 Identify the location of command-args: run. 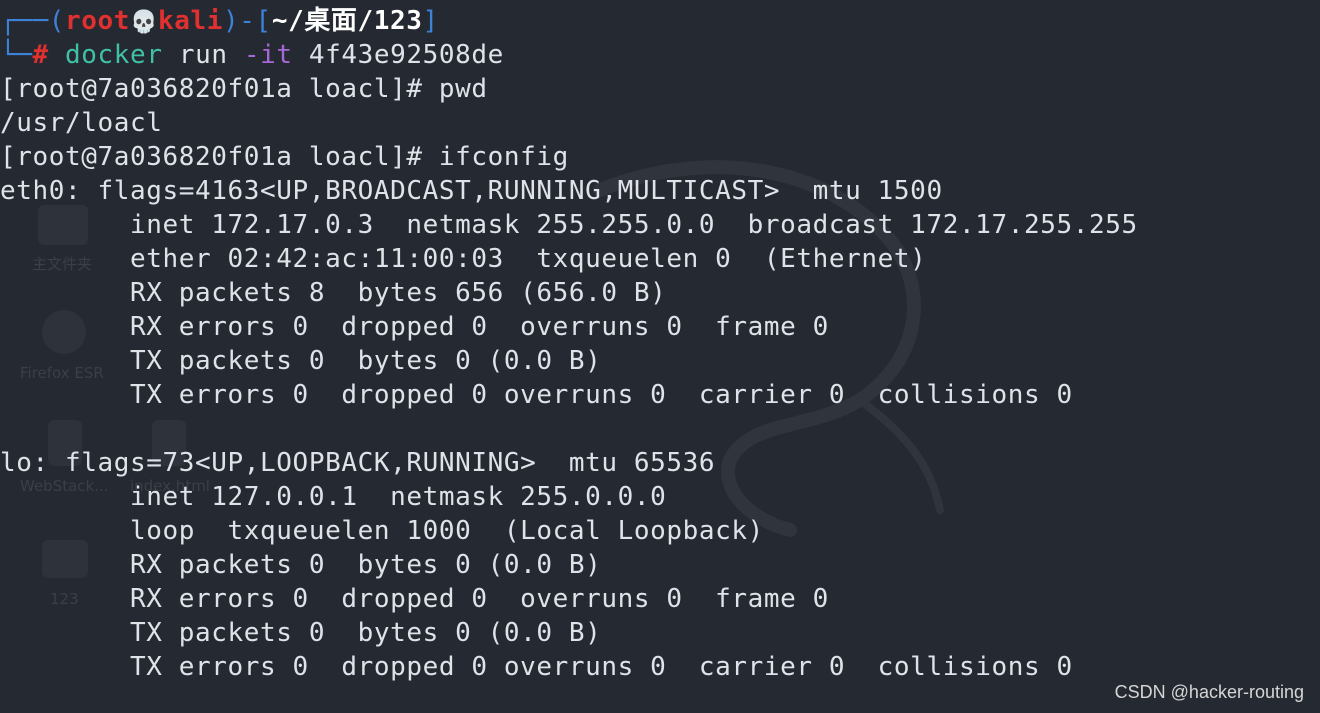
(203, 55).